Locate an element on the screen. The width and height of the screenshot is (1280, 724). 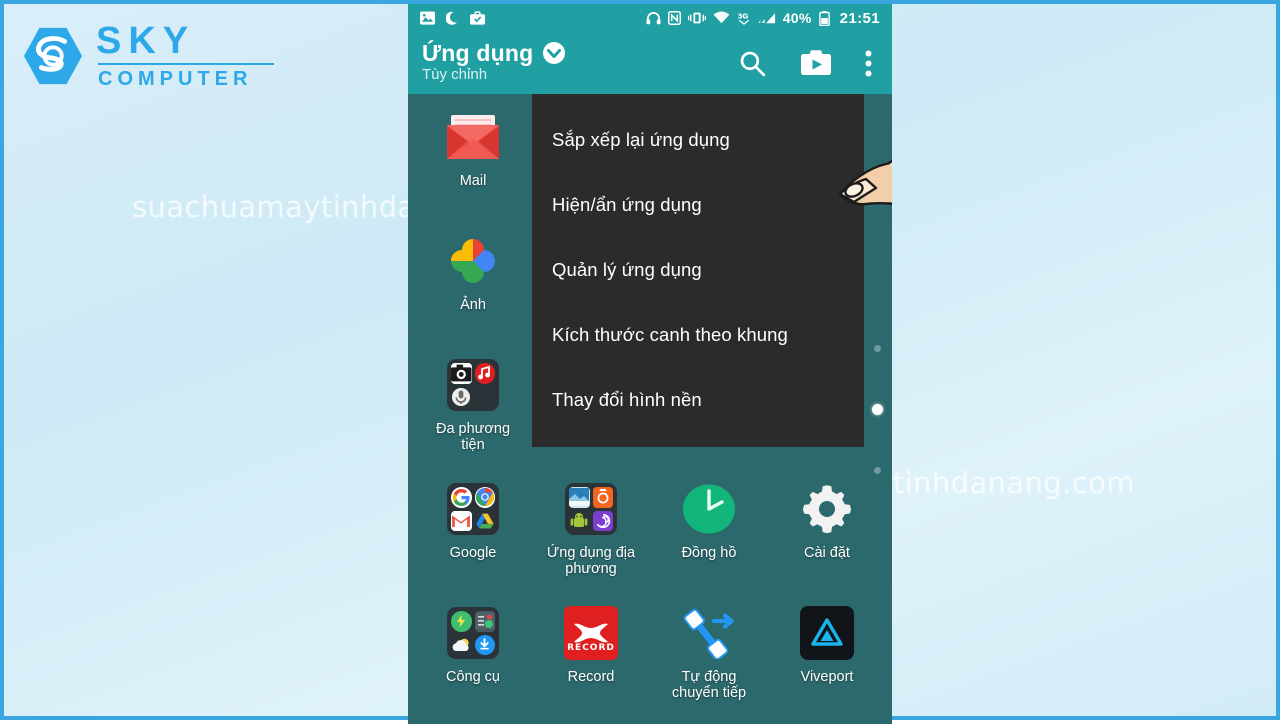
menu-item-rearrange-apps: Sắp xếp lại ứng dụng is located at coordinates (698, 140).